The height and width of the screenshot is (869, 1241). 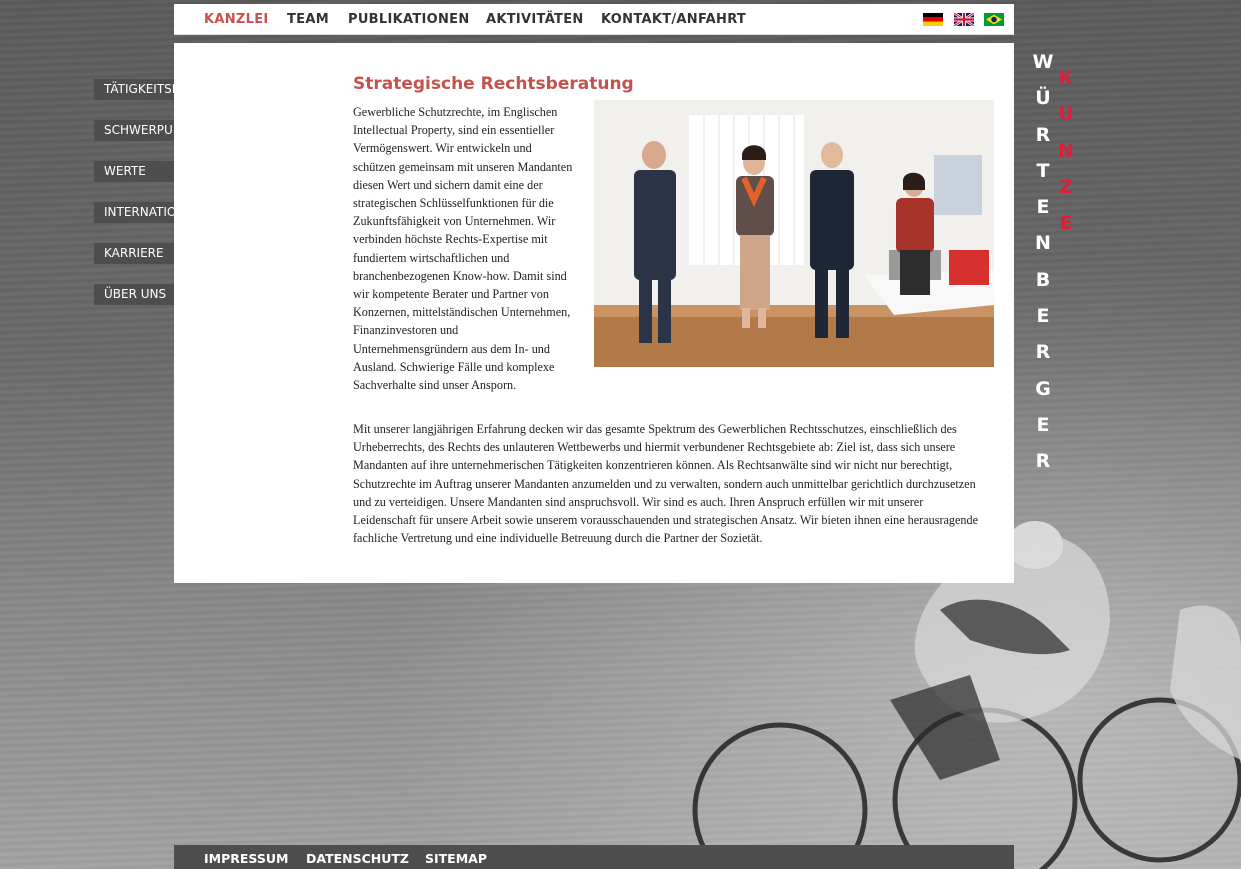 What do you see at coordinates (357, 858) in the screenshot?
I see `footer-datenschutz-link: DATENSCHUTZ` at bounding box center [357, 858].